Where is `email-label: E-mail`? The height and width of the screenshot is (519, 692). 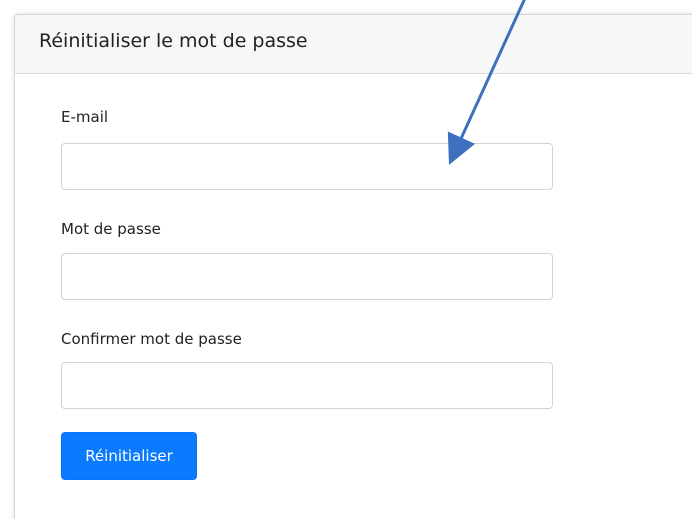 email-label: E-mail is located at coordinates (85, 117).